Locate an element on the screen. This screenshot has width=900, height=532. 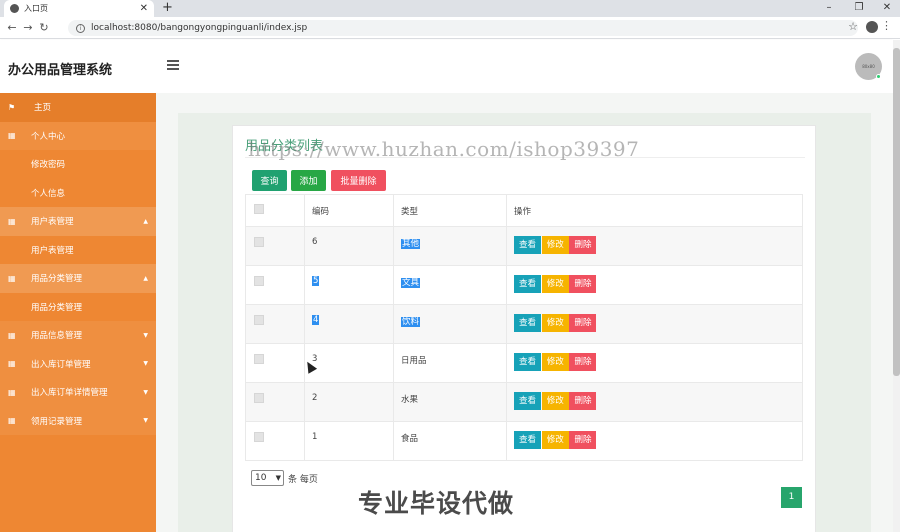
app-header: 办公用品管理系统 80x80 is located at coordinates (446, 66).